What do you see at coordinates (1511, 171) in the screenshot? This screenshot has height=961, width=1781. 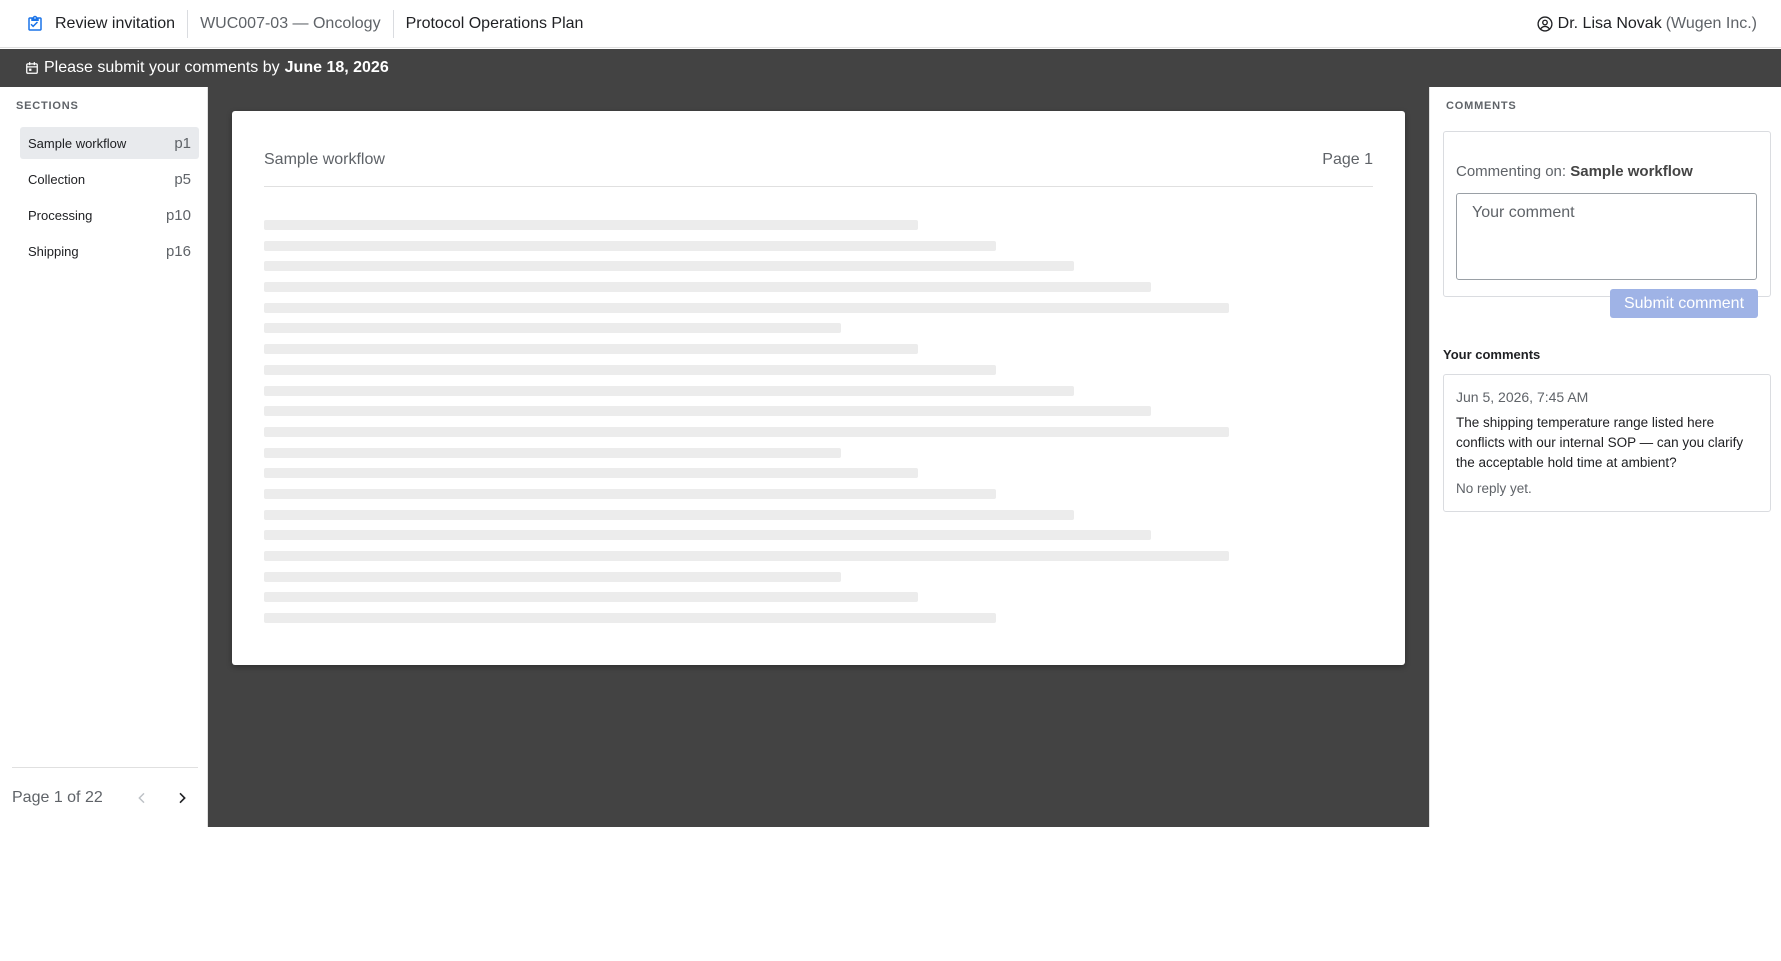 I see `commenting-on-label: Commenting on:` at bounding box center [1511, 171].